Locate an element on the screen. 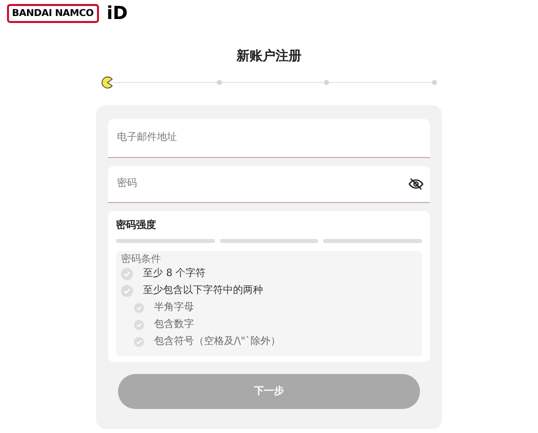 The height and width of the screenshot is (433, 538). page-title: 新账户注册 is located at coordinates (269, 57).